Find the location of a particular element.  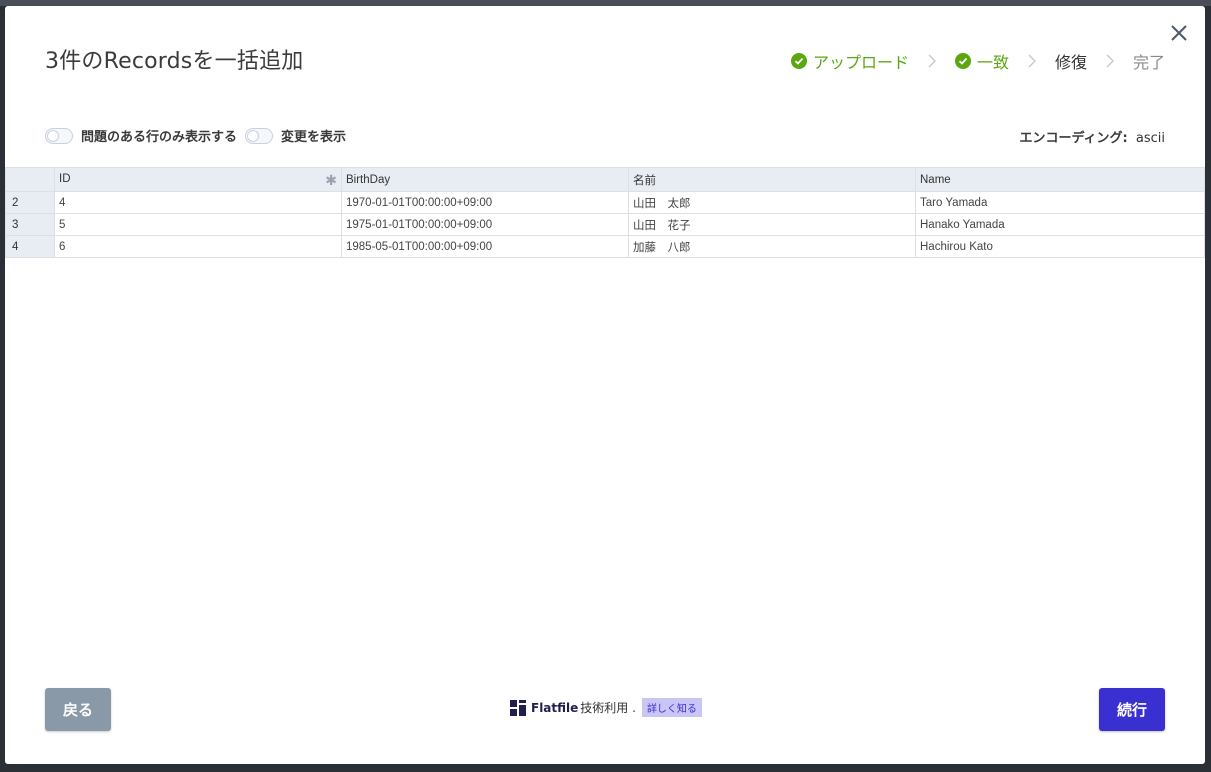

cell-name: Taro Yamada is located at coordinates (1060, 202).